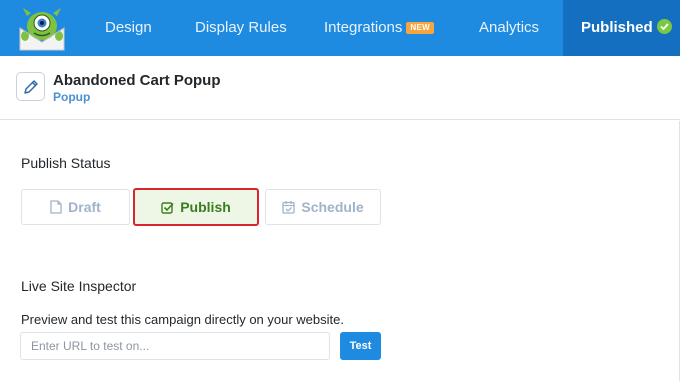 Image resolution: width=680 pixels, height=381 pixels. I want to click on publish-label: Publish, so click(205, 207).